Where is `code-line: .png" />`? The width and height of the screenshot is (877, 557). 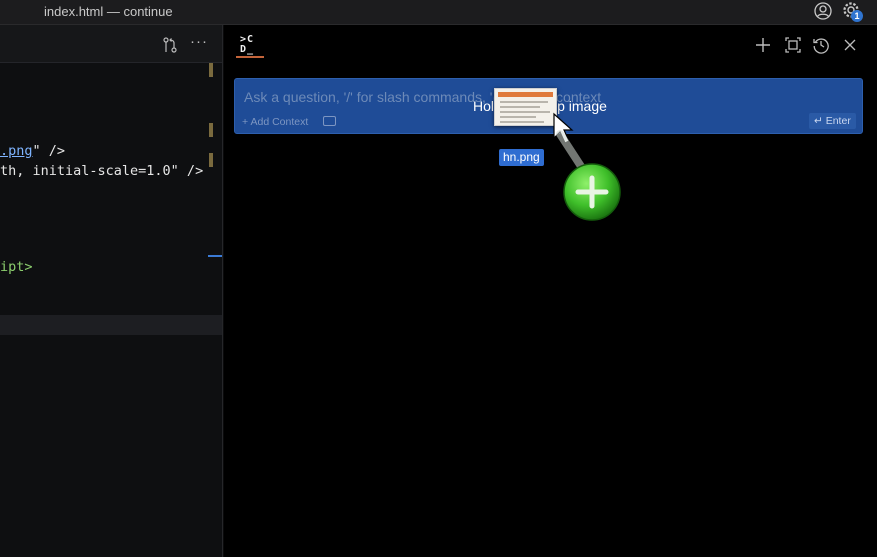 code-line: .png" /> is located at coordinates (32, 151).